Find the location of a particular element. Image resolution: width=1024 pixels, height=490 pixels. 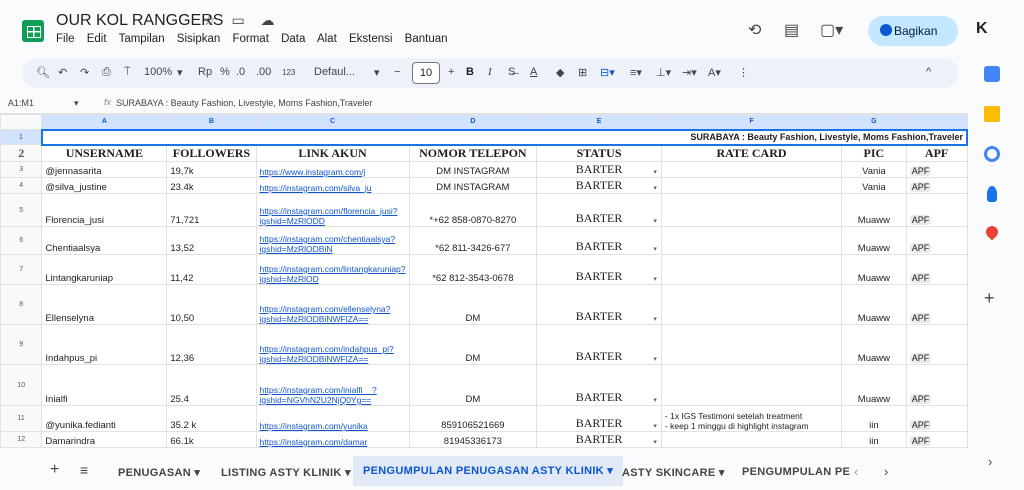

print-icon: ⎙ is located at coordinates (106, 72).